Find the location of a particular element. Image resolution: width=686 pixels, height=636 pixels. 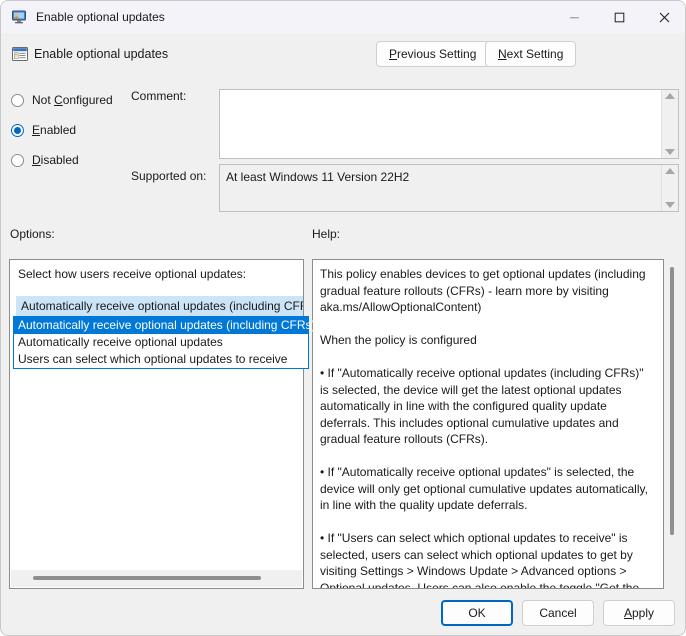

computer-policy-icon is located at coordinates (19, 17).